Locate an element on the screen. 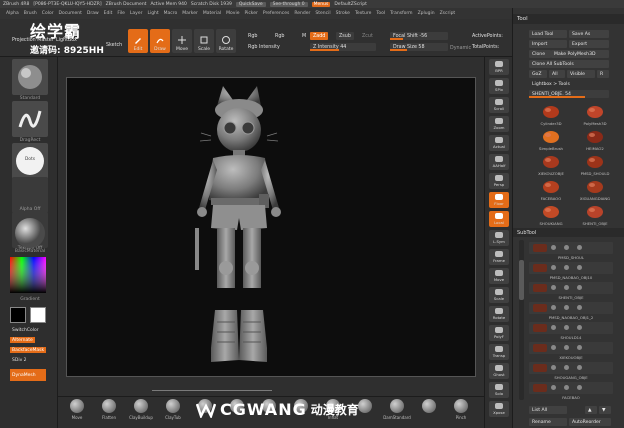 The width and height of the screenshot is (624, 428). shelf-zoom-button: Zoom is located at coordinates (499, 124).